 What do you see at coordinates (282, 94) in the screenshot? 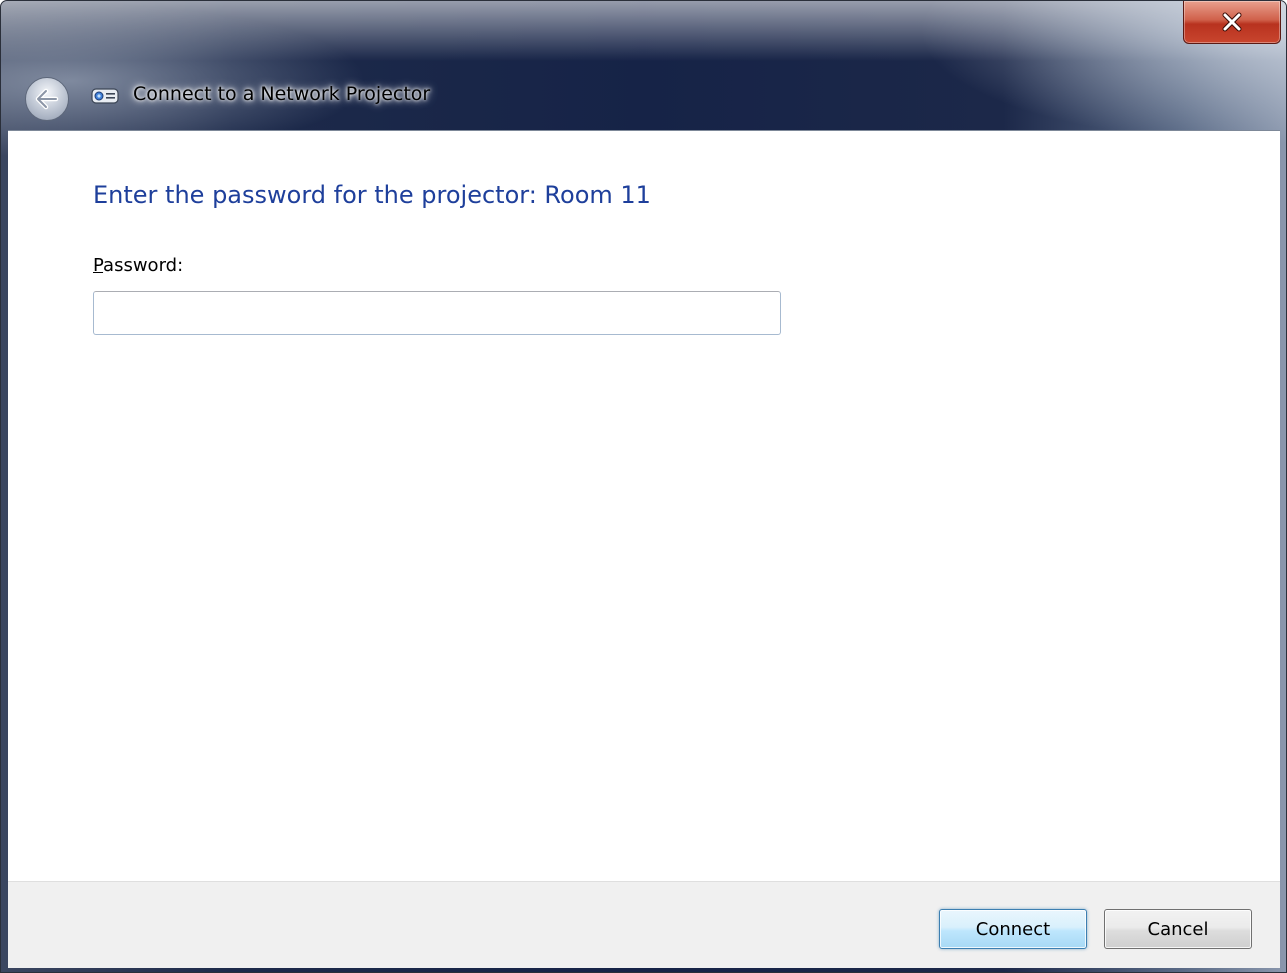
I see `window-title: Connect to a Network Projector` at bounding box center [282, 94].